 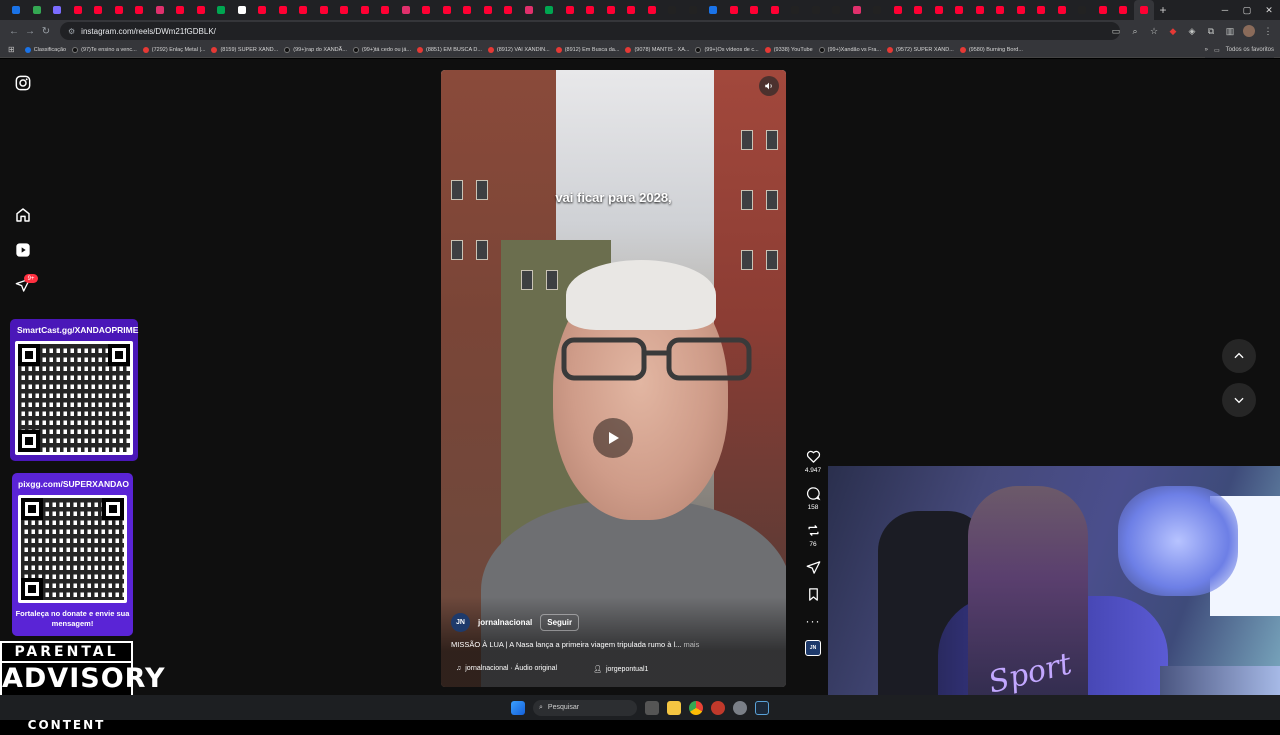 What do you see at coordinates (1225, 10) in the screenshot?
I see `minimize-button: ─` at bounding box center [1225, 10].